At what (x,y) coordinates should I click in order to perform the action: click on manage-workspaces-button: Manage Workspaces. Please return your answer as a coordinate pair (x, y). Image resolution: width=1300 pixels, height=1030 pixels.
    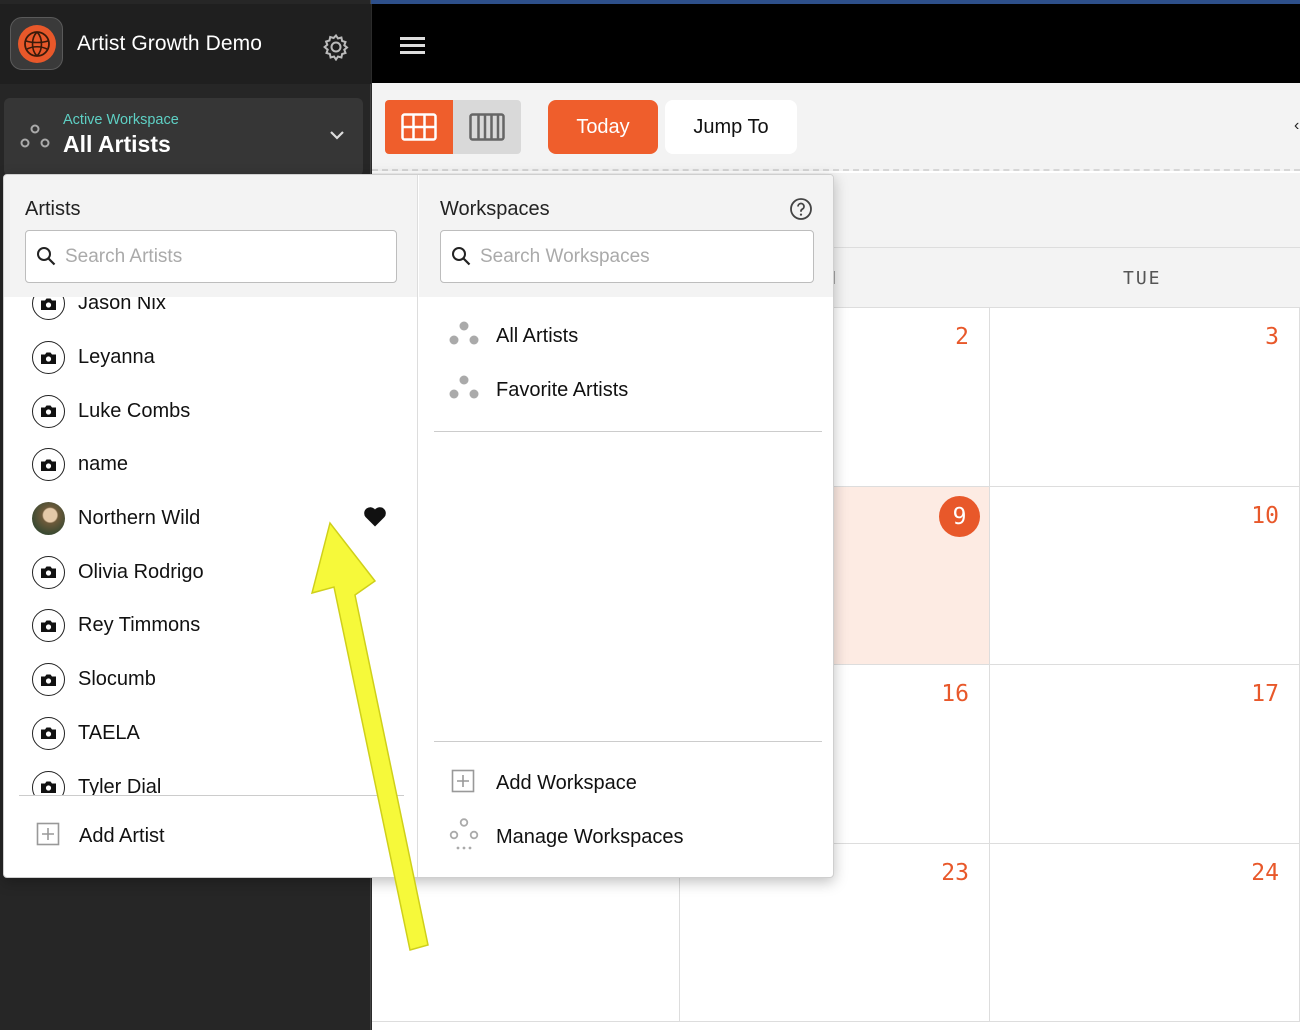
    Looking at the image, I should click on (626, 837).